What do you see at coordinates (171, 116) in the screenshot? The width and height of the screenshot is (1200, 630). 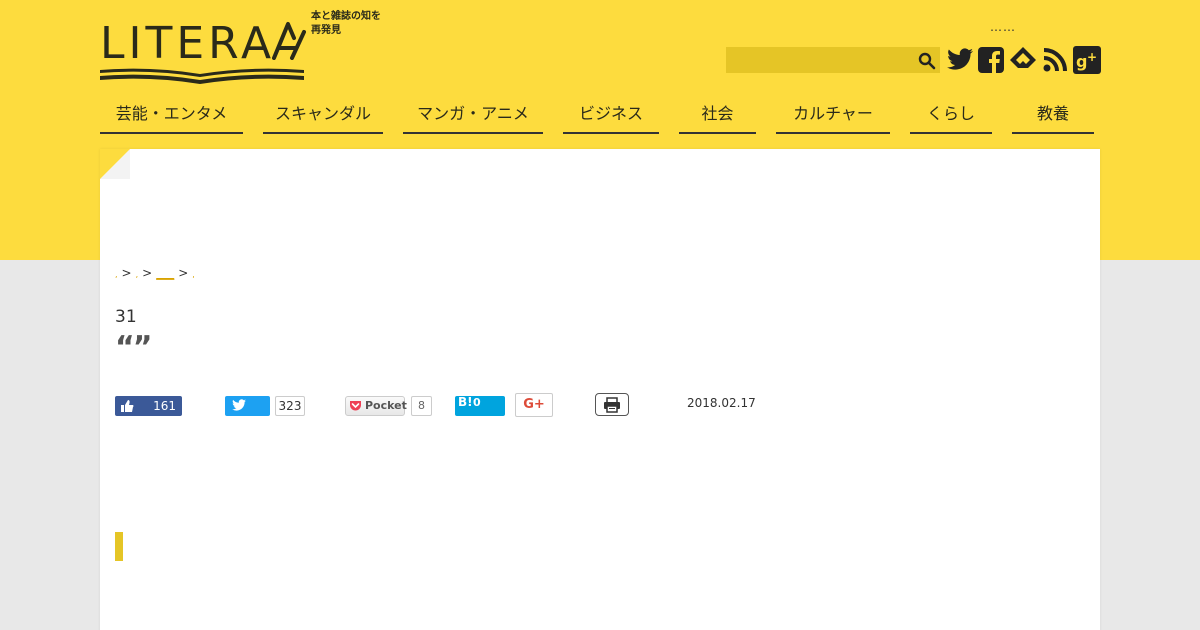 I see `nav-entertainment: 芸能・エンタメ` at bounding box center [171, 116].